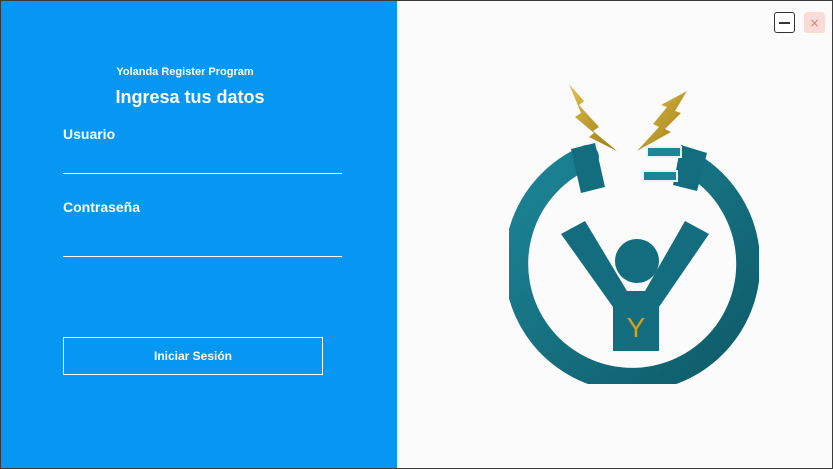  Describe the element at coordinates (193, 356) in the screenshot. I see `login-button: Iniciar Sesión` at that location.